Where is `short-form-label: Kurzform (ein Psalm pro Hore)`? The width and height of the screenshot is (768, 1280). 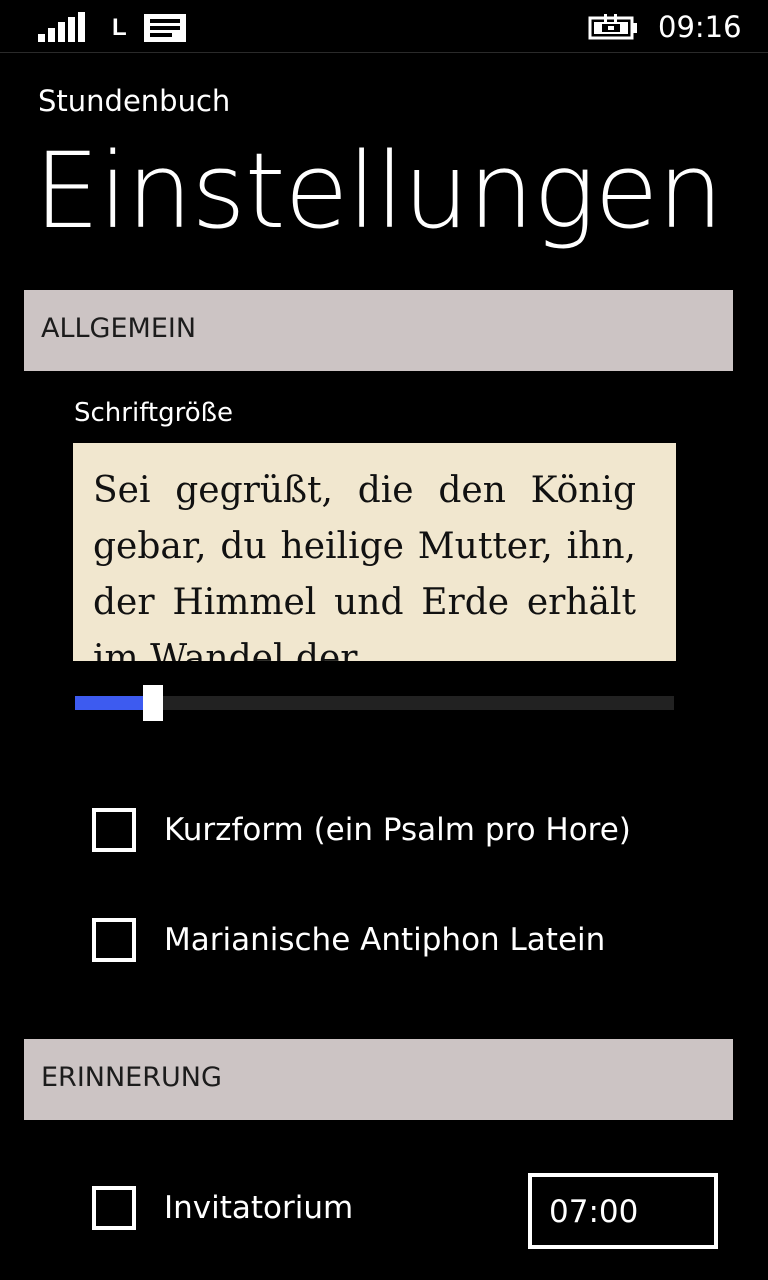 short-form-label: Kurzform (ein Psalm pro Hore) is located at coordinates (397, 830).